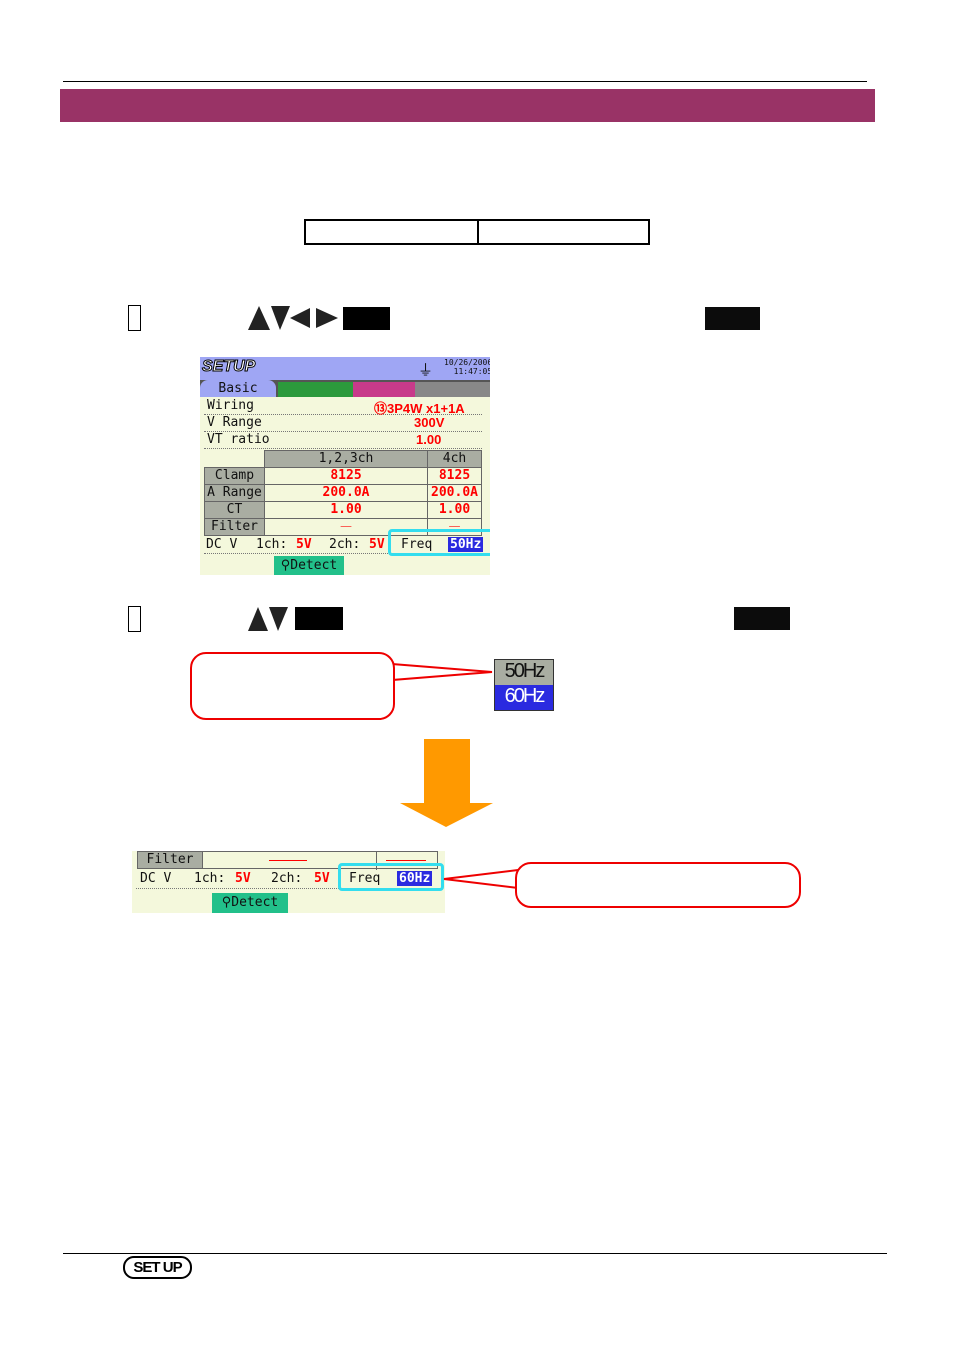 This screenshot has width=954, height=1348. What do you see at coordinates (304, 544) in the screenshot?
I see `dcv-1ch-value: 5V` at bounding box center [304, 544].